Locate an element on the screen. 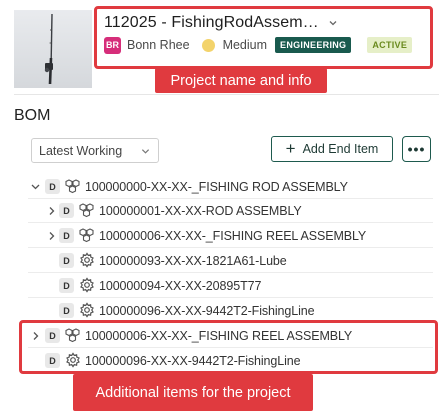 This screenshot has width=439, height=418. tree-row: D 100000093-XX-XX-1821A61-Lube is located at coordinates (230, 261).